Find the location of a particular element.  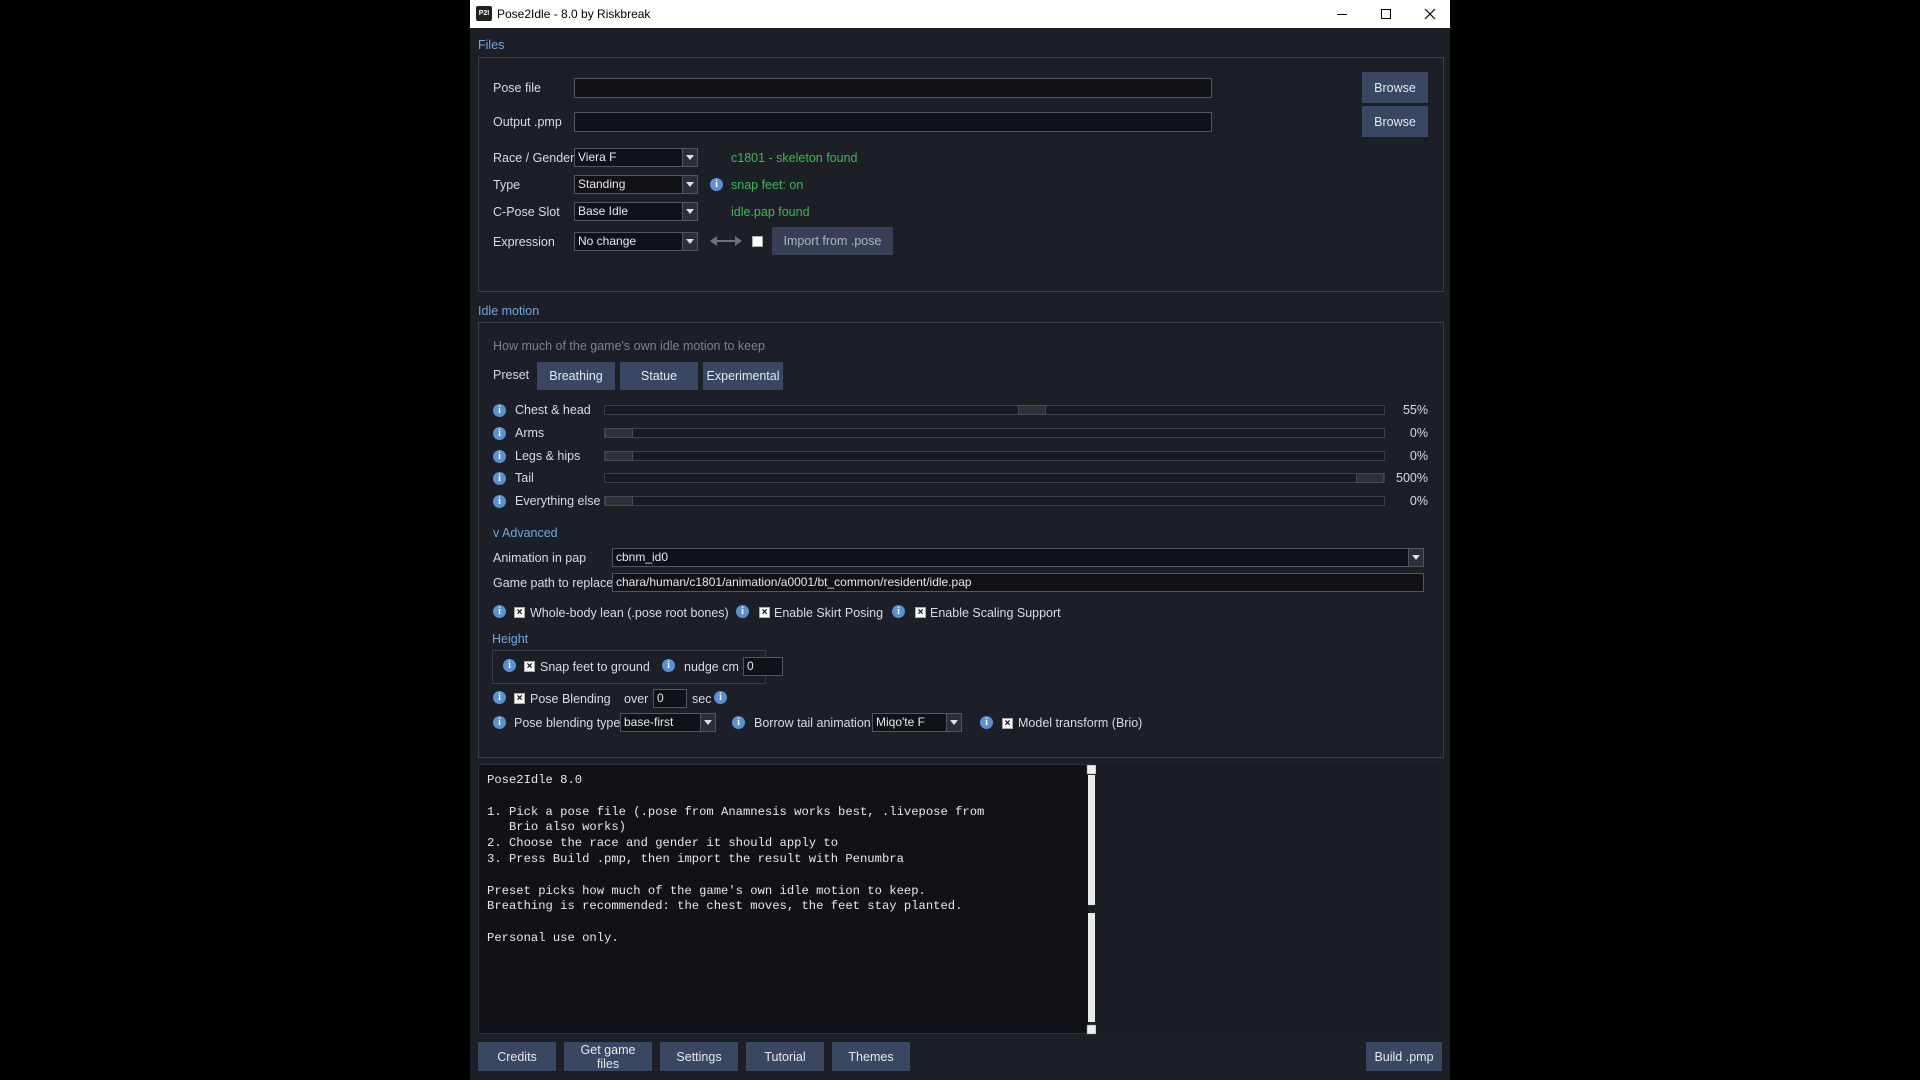

preset-experimental-button: Experimental is located at coordinates (743, 376).